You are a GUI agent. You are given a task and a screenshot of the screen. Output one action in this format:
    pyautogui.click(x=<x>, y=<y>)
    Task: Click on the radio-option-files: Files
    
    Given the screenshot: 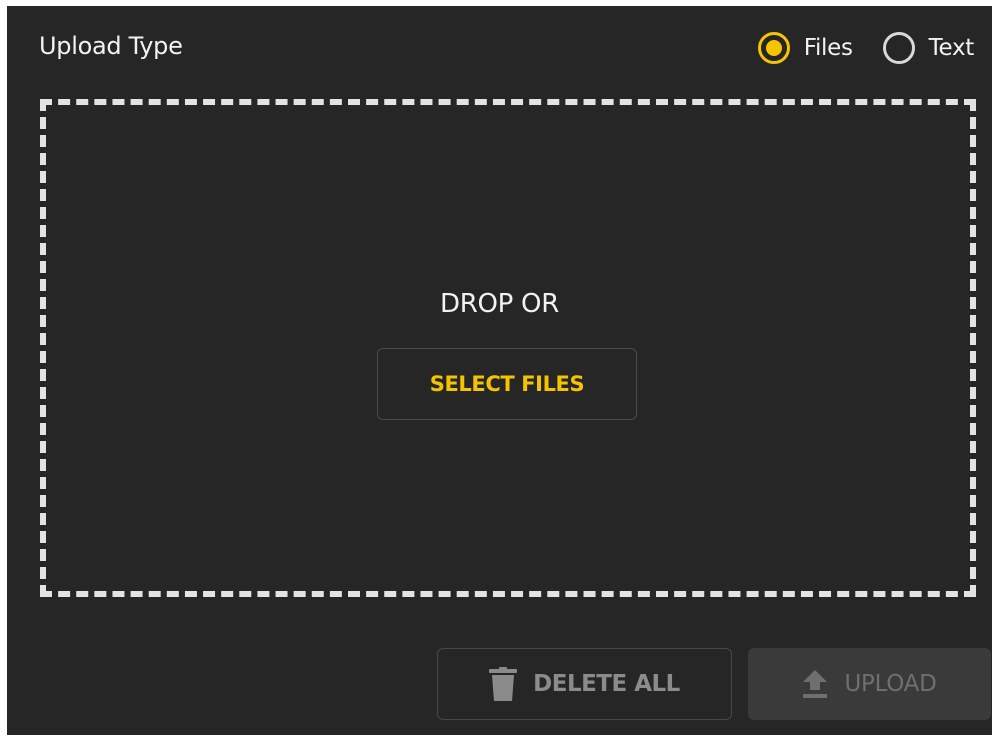 What is the action you would take?
    pyautogui.click(x=805, y=48)
    